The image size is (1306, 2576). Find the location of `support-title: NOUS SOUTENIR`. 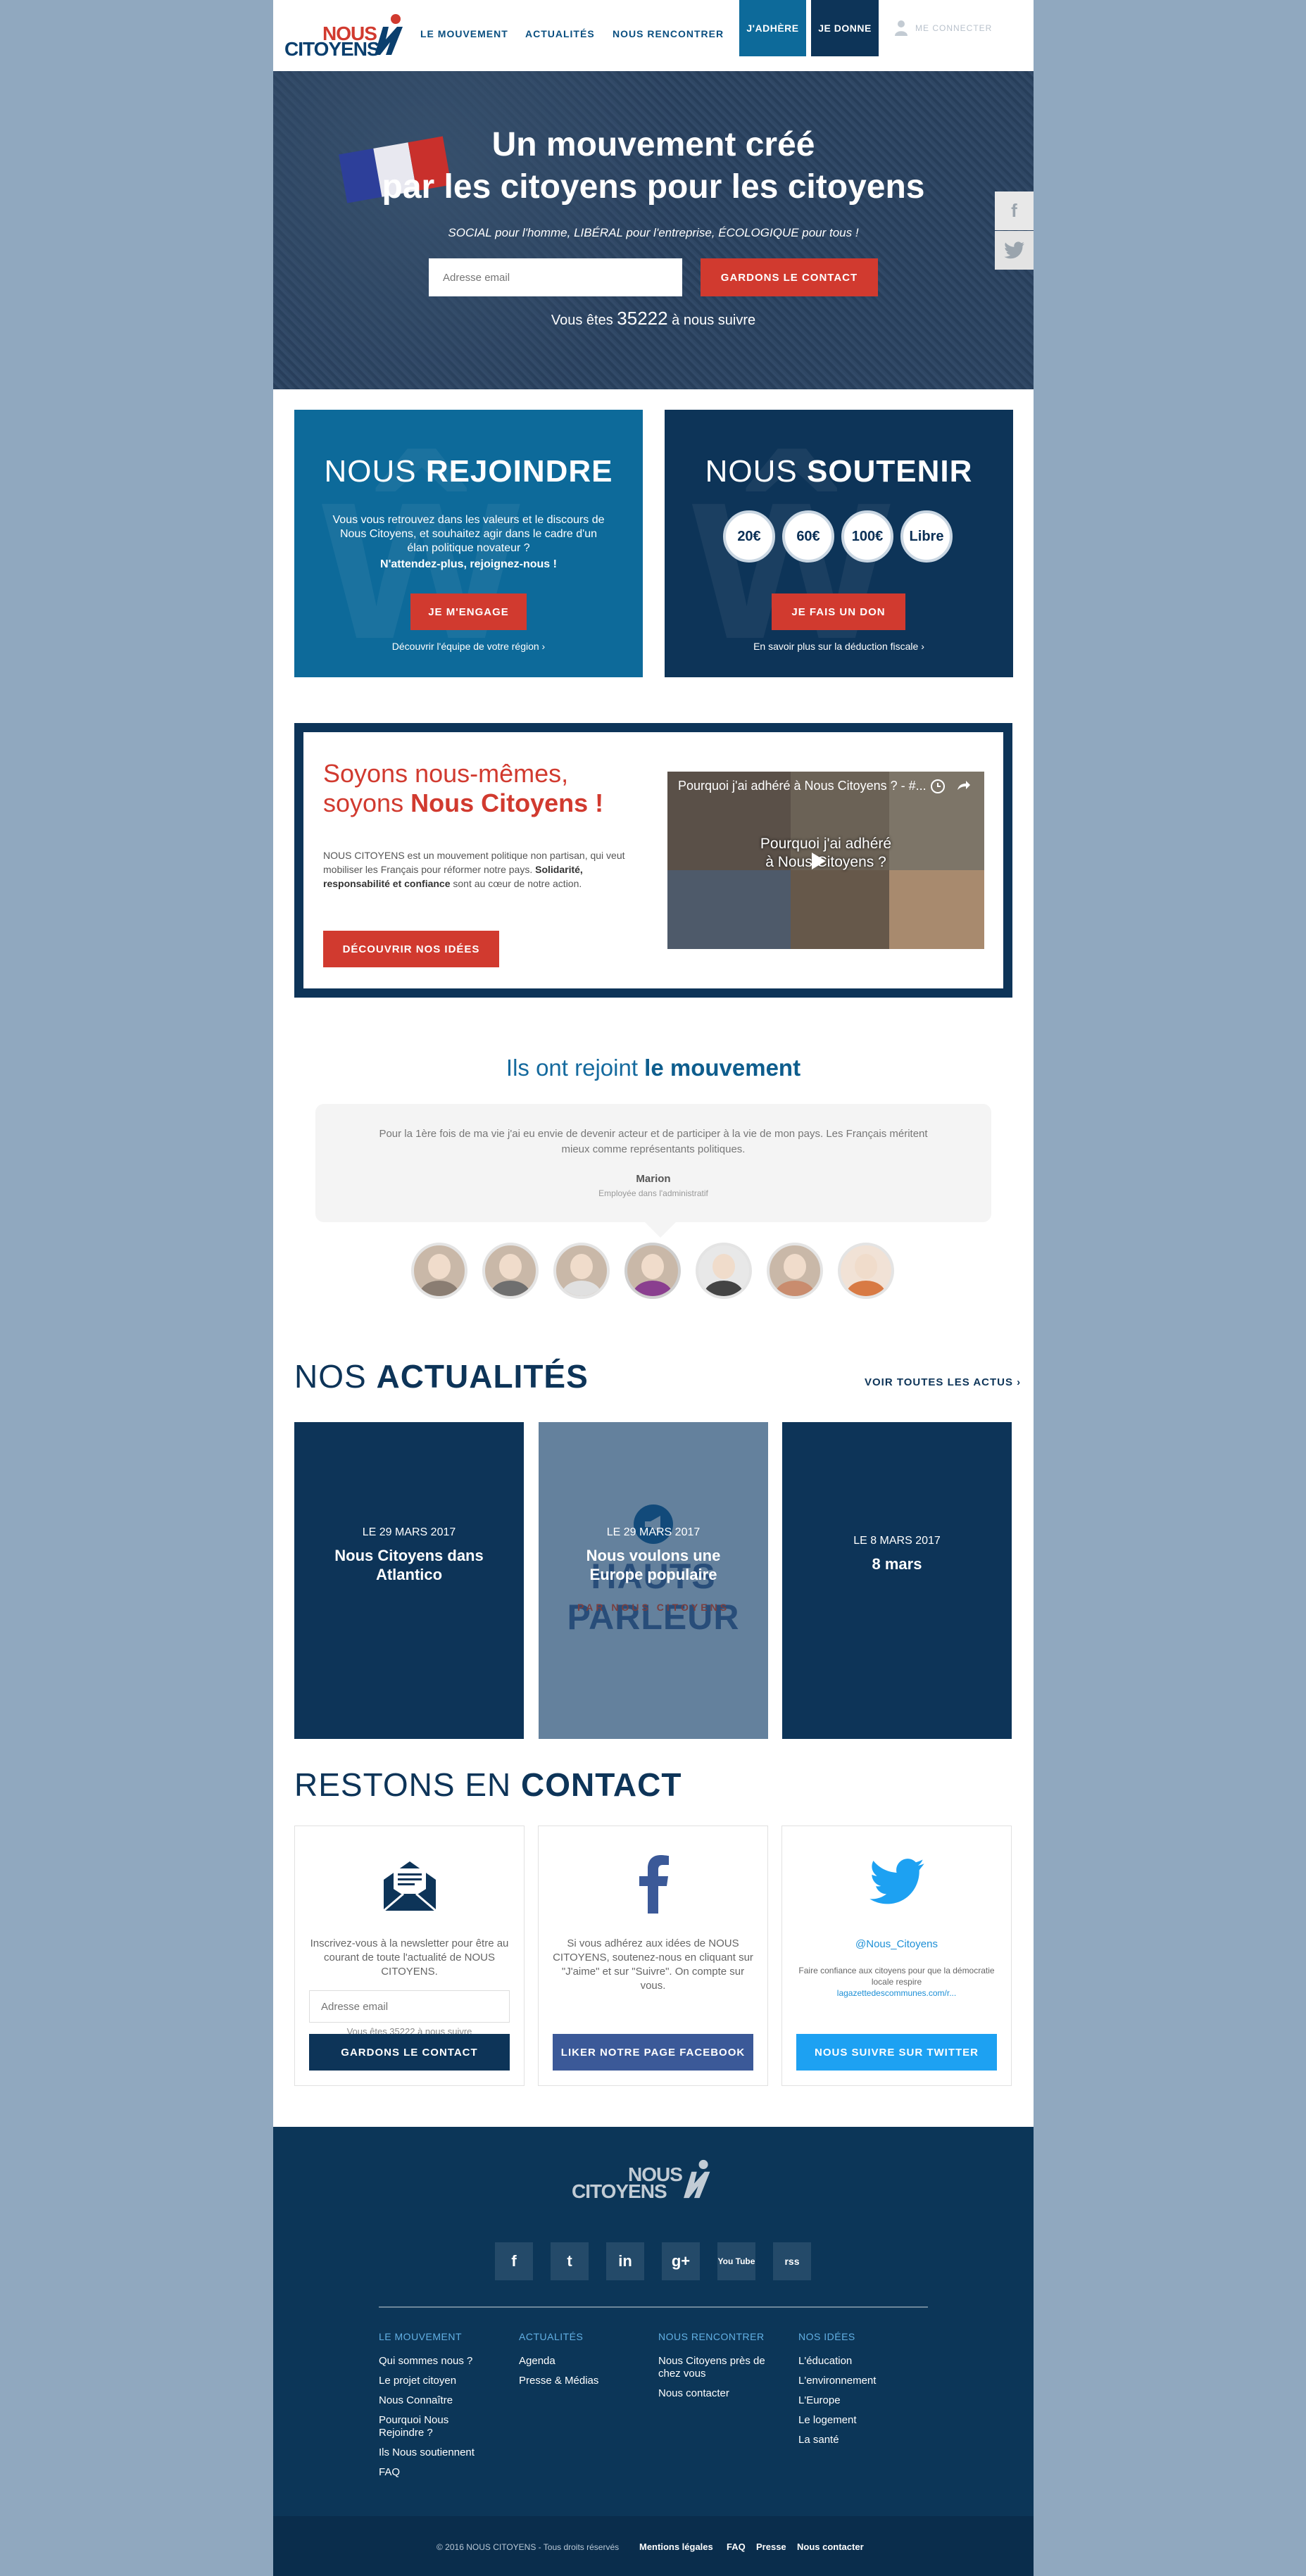

support-title: NOUS SOUTENIR is located at coordinates (839, 471).